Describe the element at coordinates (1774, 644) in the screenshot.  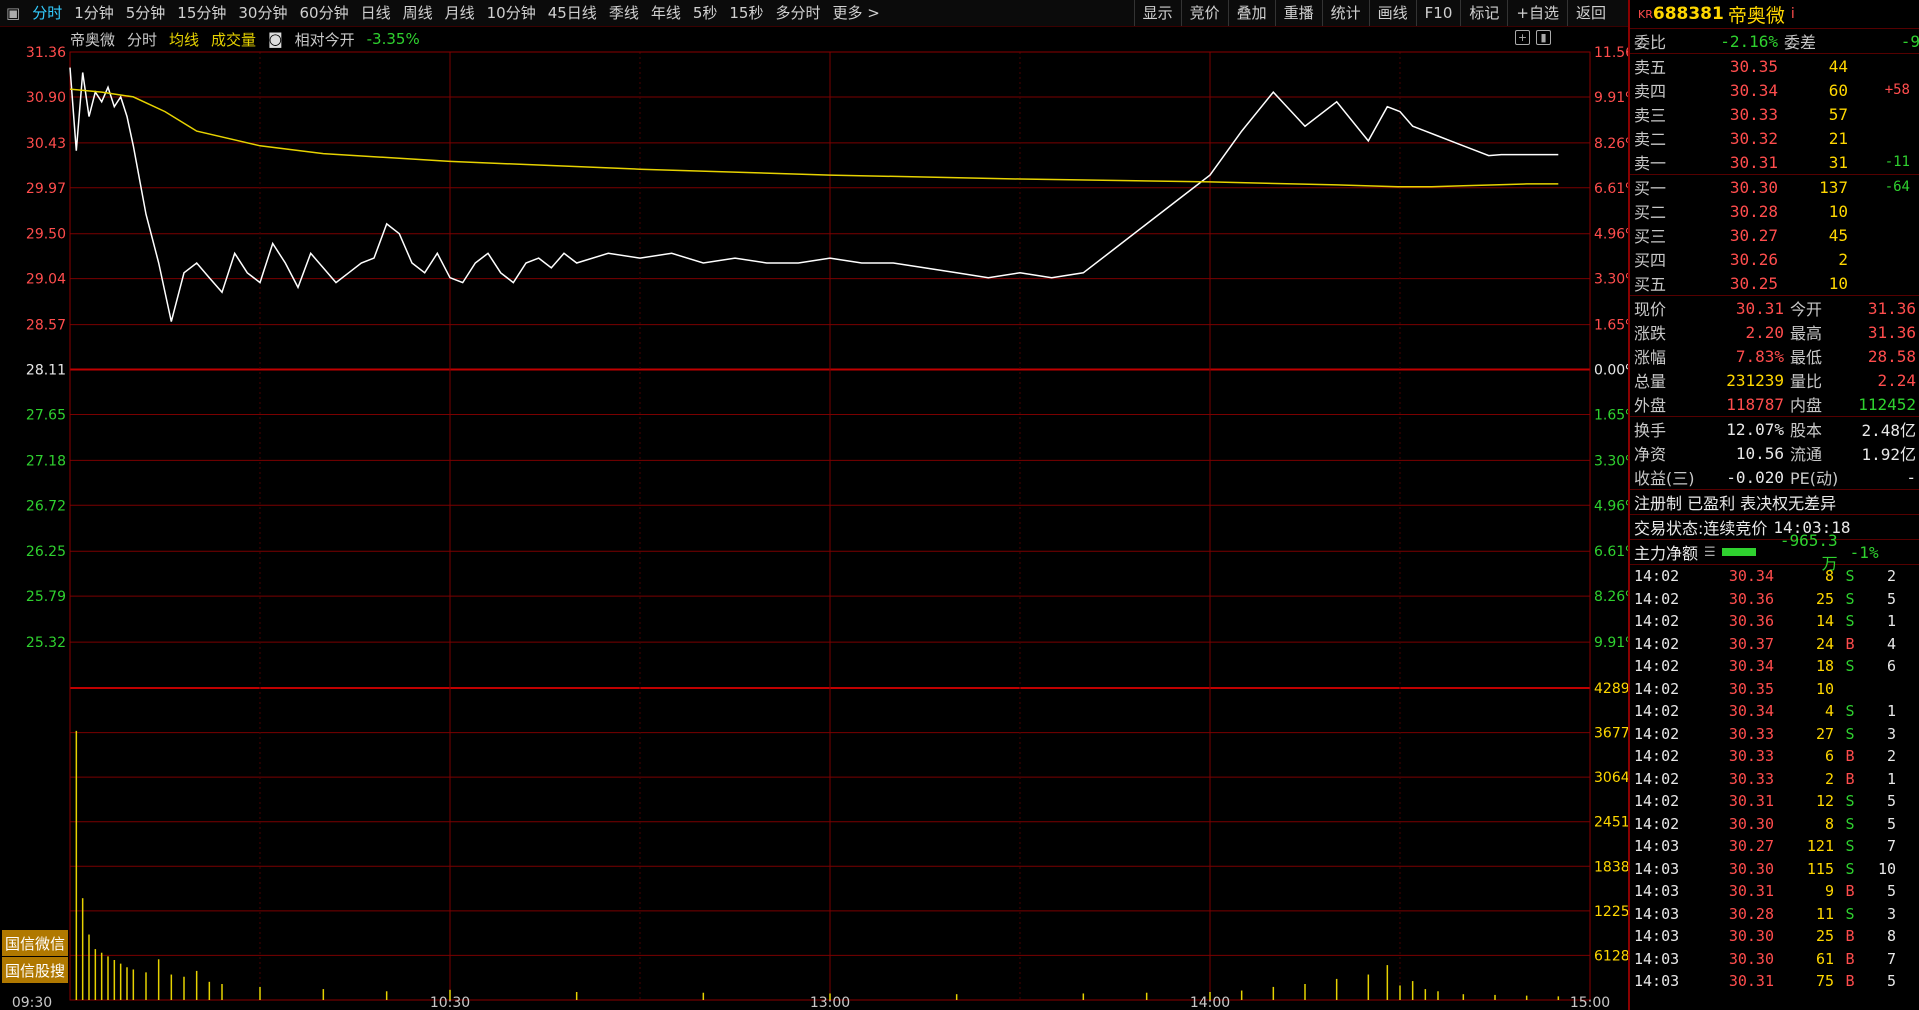
I see `tick-row: 14:02 30.37 24 B 4` at that location.